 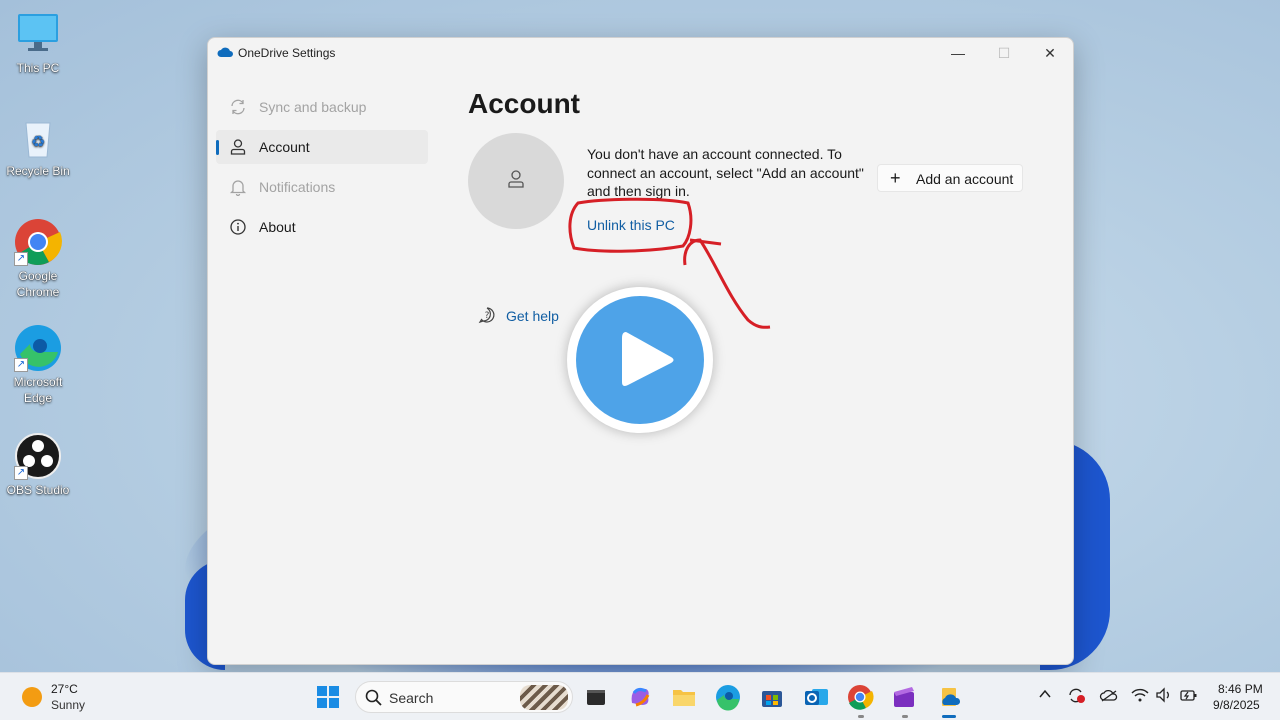 What do you see at coordinates (772, 697) in the screenshot?
I see `store-icon` at bounding box center [772, 697].